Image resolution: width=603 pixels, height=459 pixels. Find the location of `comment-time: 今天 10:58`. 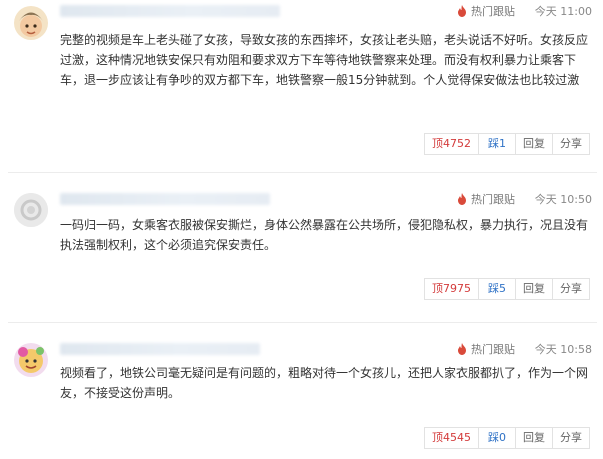

comment-time: 今天 10:58 is located at coordinates (563, 349).